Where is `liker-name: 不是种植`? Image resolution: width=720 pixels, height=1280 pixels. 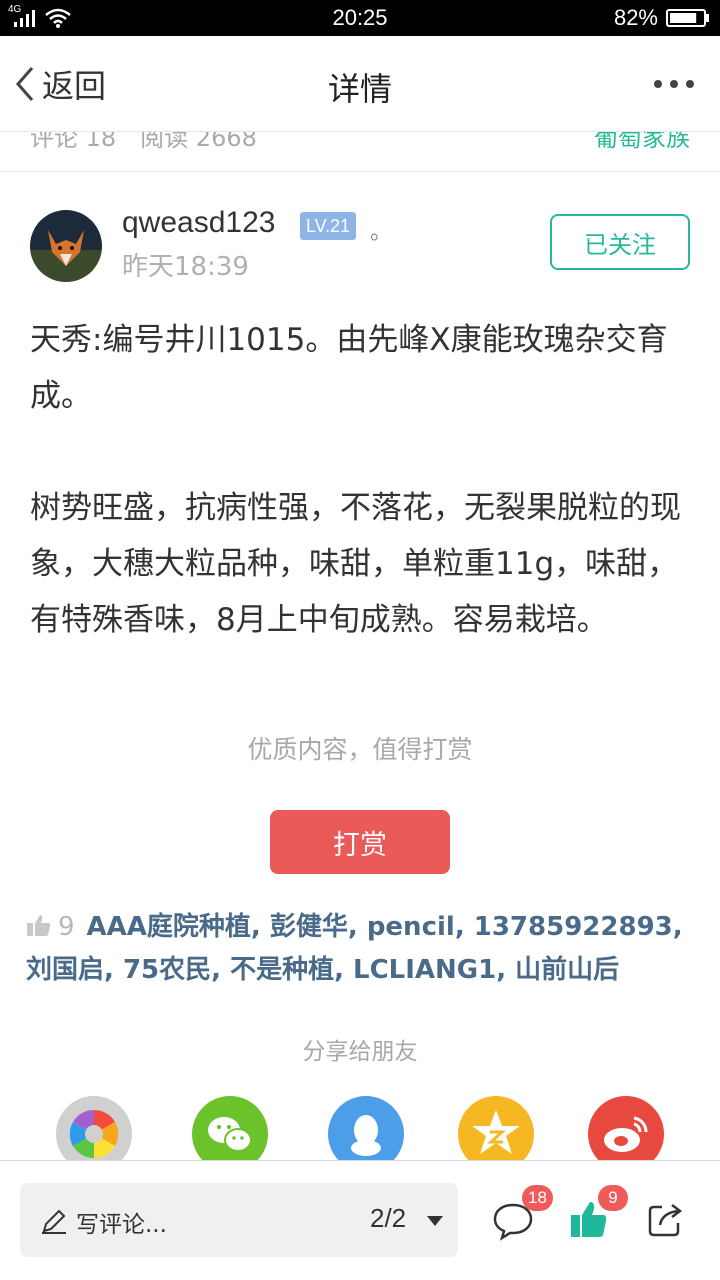 liker-name: 不是种植 is located at coordinates (282, 970).